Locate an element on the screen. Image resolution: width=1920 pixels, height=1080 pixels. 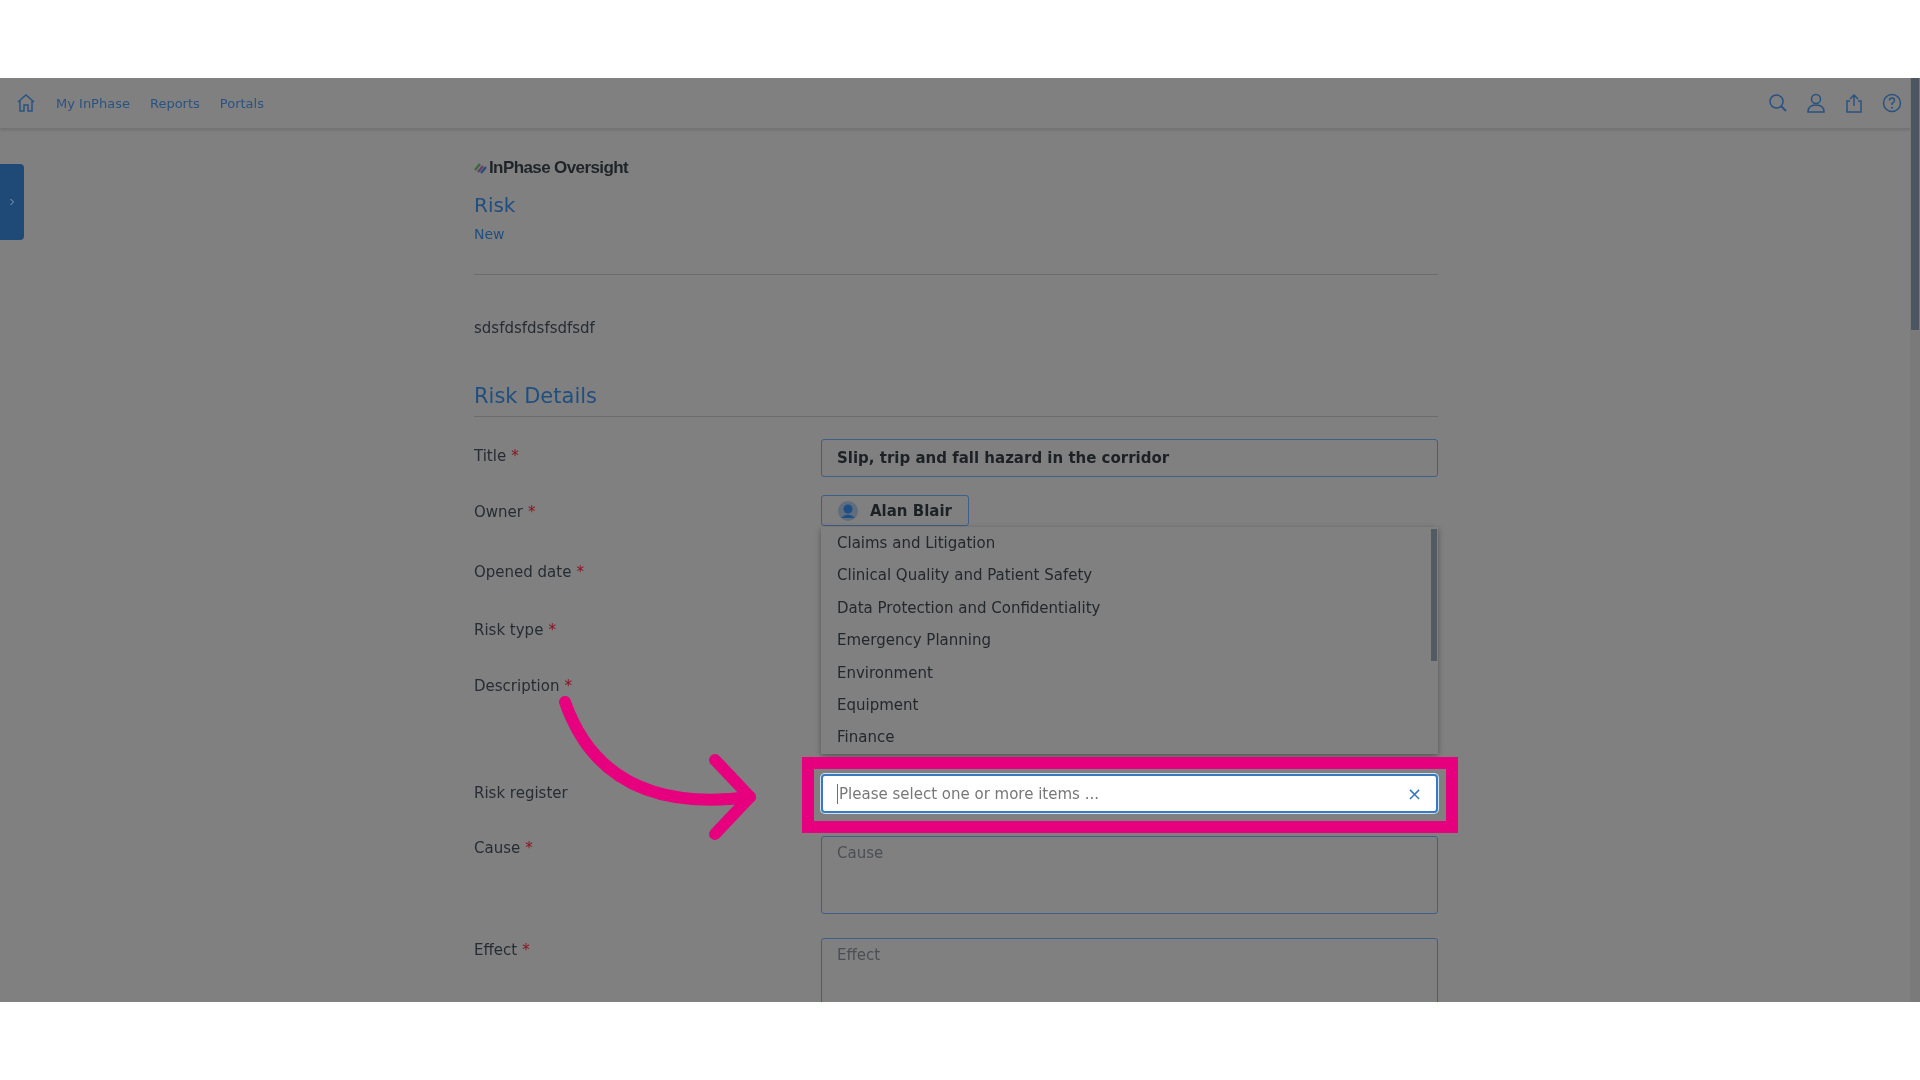
record-status: New is located at coordinates (490, 234).